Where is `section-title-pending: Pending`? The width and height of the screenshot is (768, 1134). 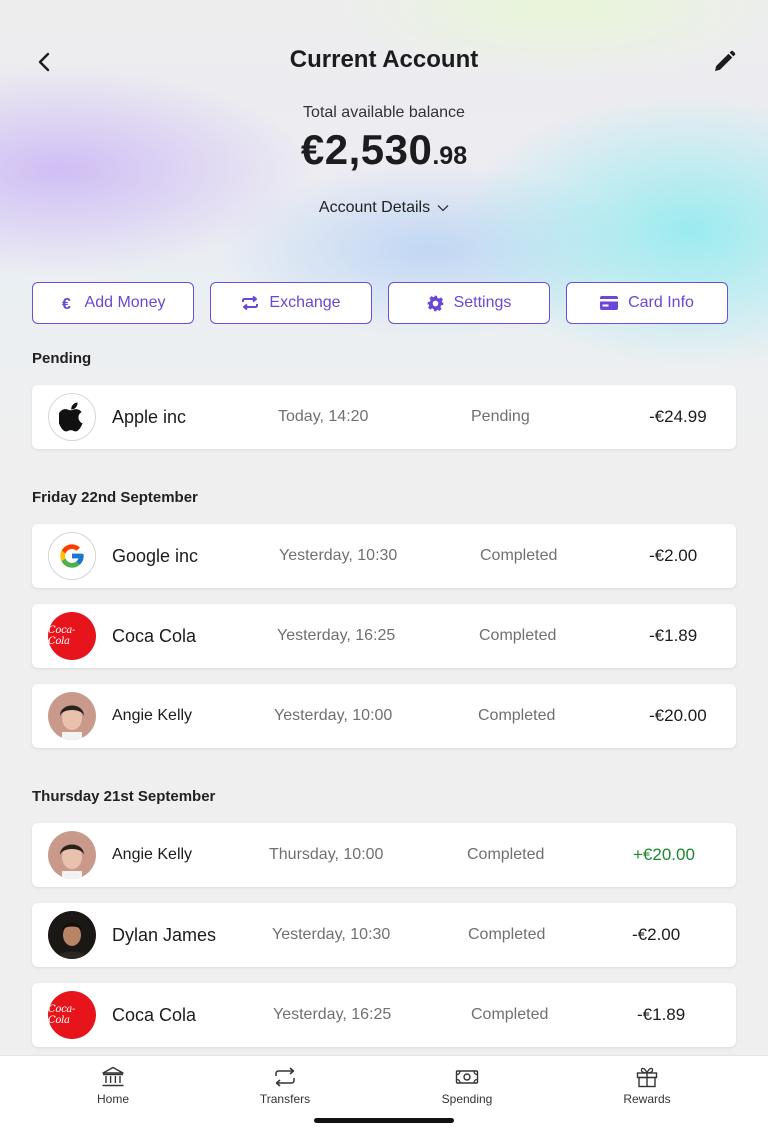
section-title-pending: Pending is located at coordinates (62, 358).